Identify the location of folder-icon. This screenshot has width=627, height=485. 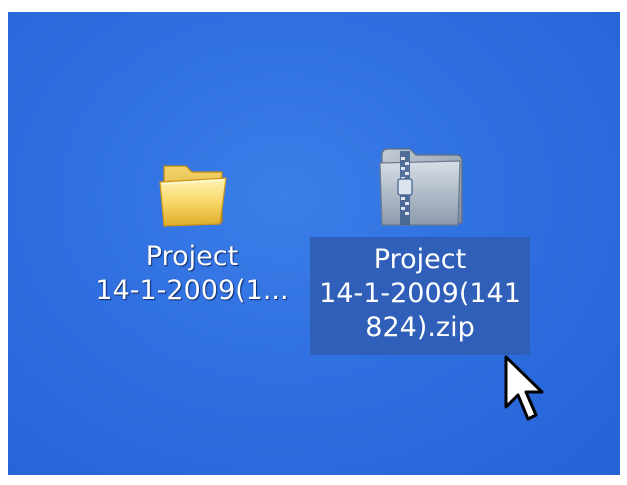
(193, 196).